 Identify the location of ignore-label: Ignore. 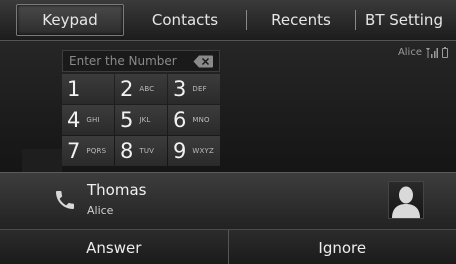
(342, 247).